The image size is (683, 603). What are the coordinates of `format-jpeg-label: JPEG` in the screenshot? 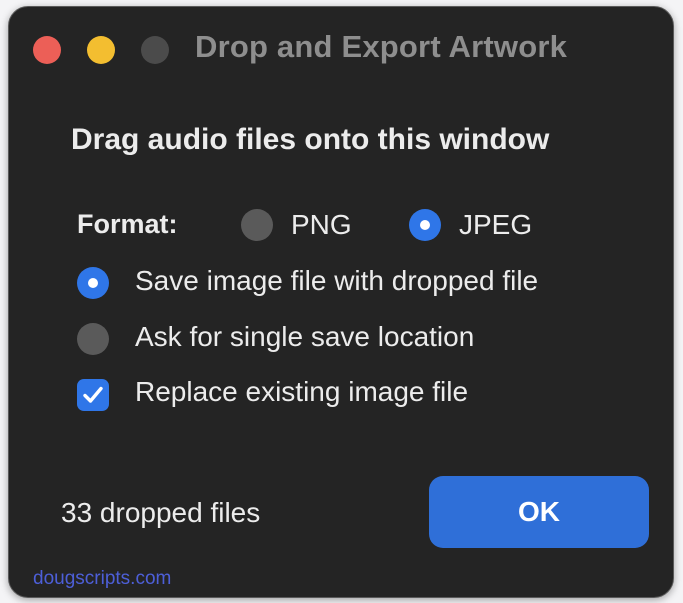 It's located at (495, 225).